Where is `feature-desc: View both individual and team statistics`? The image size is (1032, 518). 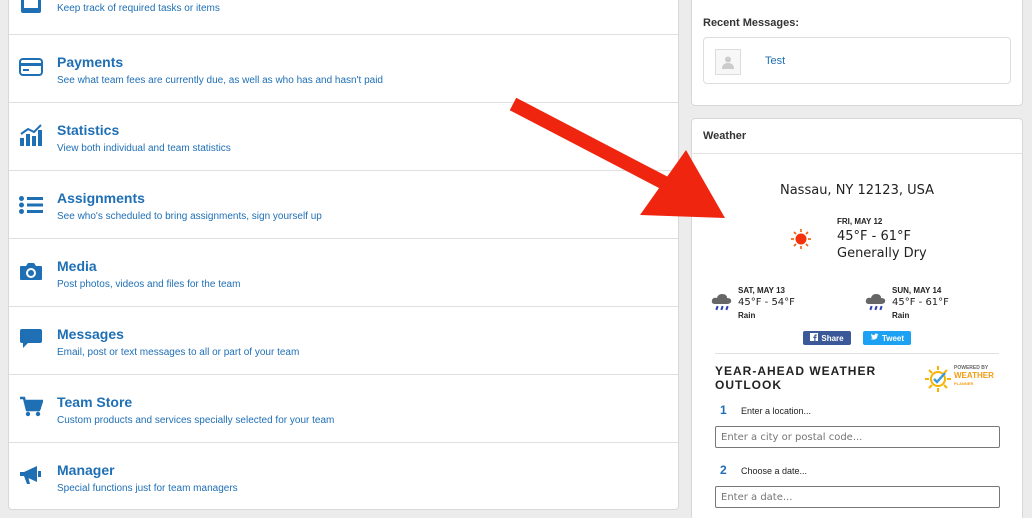 feature-desc: View both individual and team statistics is located at coordinates (144, 148).